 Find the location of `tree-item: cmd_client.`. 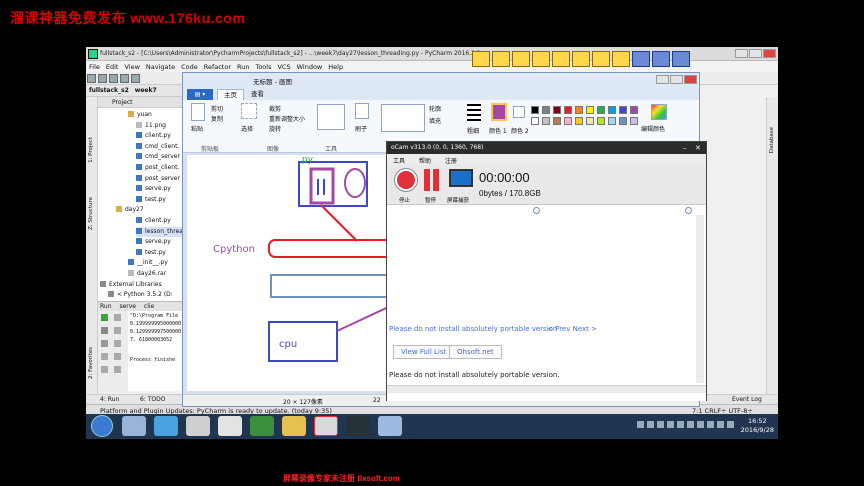

tree-item: cmd_client. is located at coordinates (157, 147).